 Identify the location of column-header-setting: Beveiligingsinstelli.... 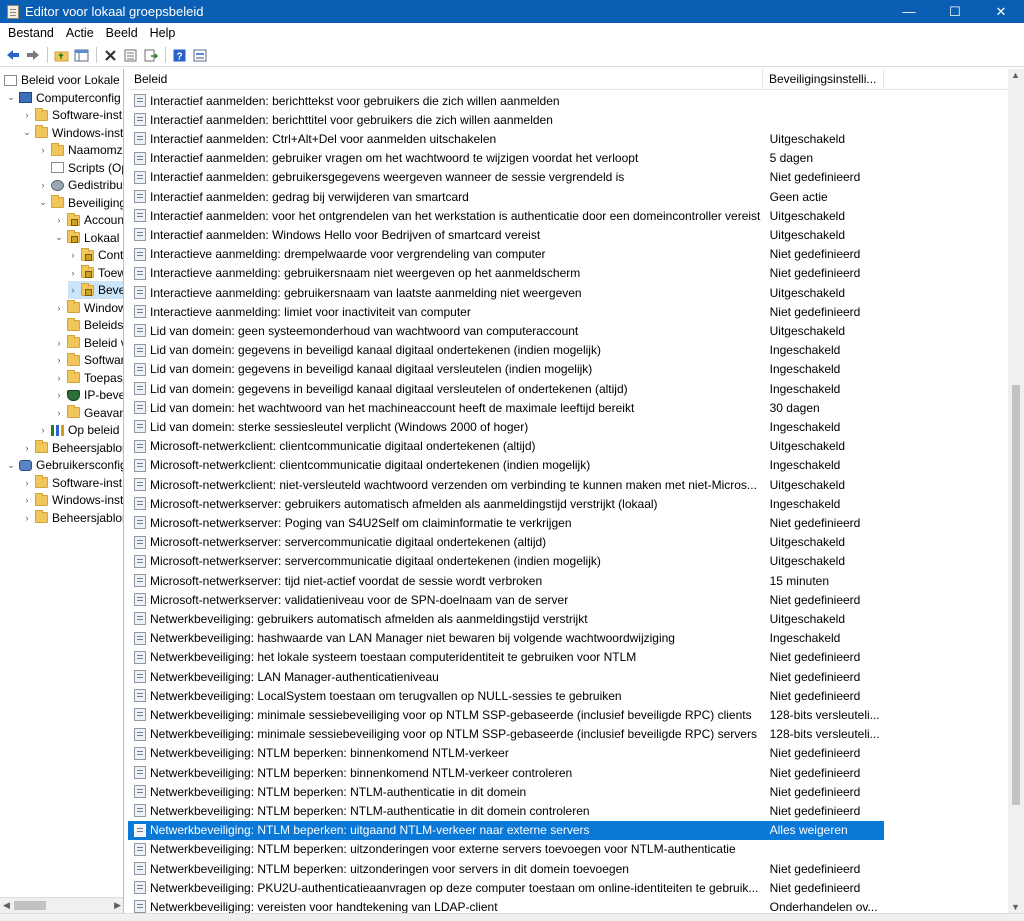
(823, 79).